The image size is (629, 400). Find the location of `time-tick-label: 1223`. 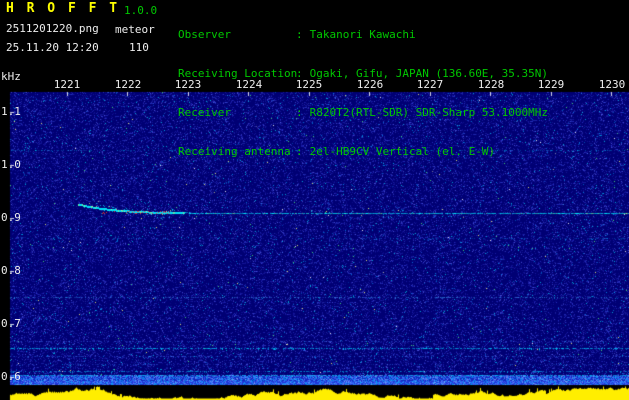

time-tick-label: 1223 is located at coordinates (188, 84).